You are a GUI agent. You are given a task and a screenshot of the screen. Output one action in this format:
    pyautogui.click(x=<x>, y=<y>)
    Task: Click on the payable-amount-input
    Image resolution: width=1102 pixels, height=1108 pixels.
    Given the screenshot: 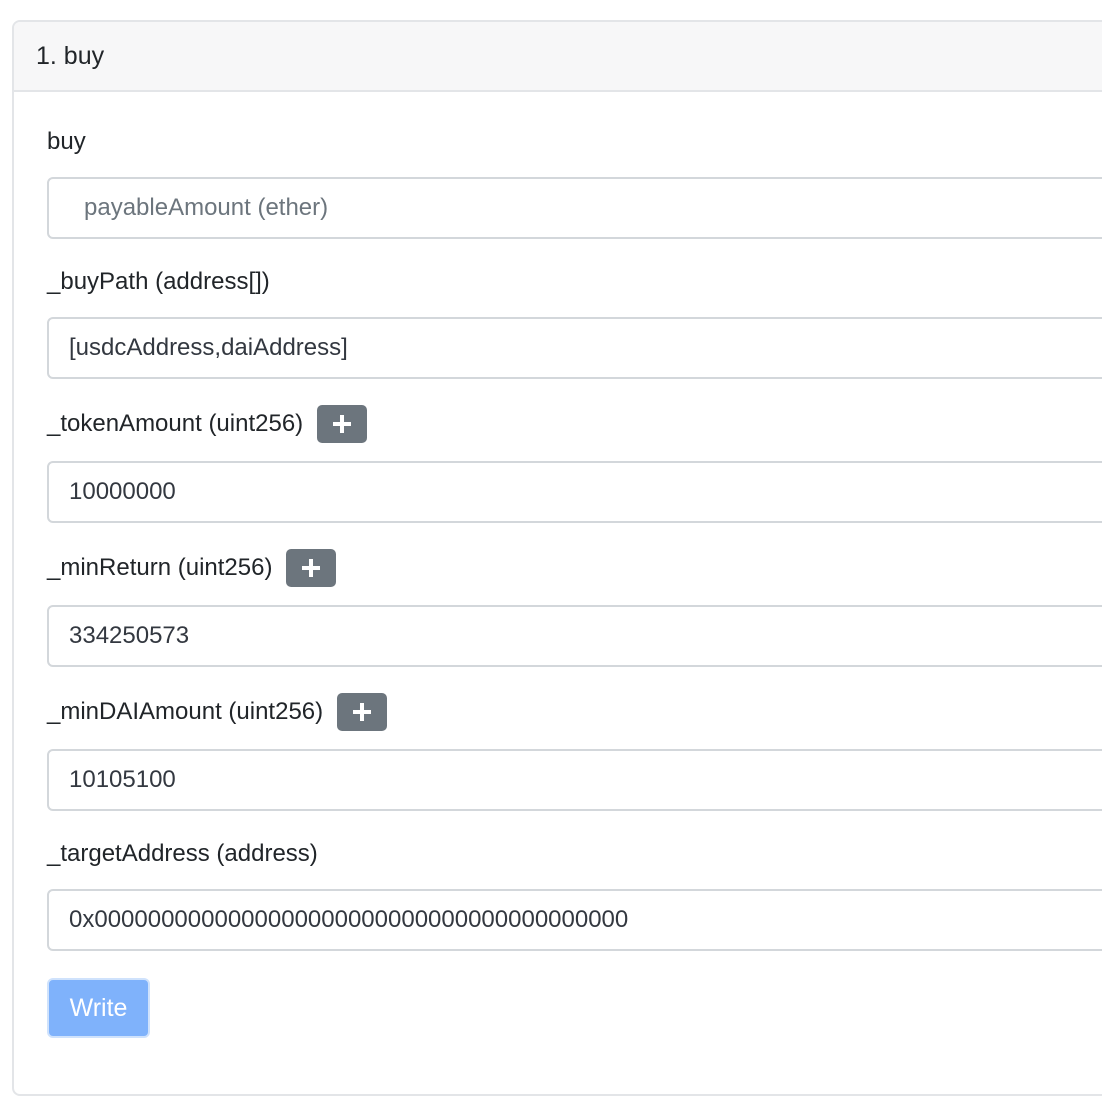 What is the action you would take?
    pyautogui.click(x=574, y=208)
    